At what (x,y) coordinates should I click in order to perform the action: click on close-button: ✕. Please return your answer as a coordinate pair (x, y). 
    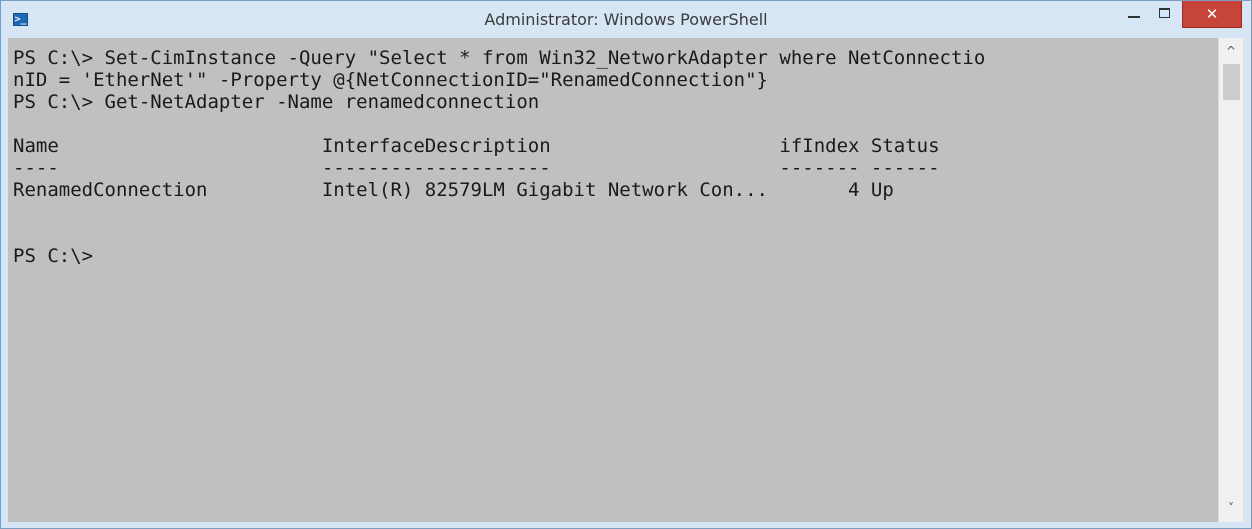
    Looking at the image, I should click on (1212, 14).